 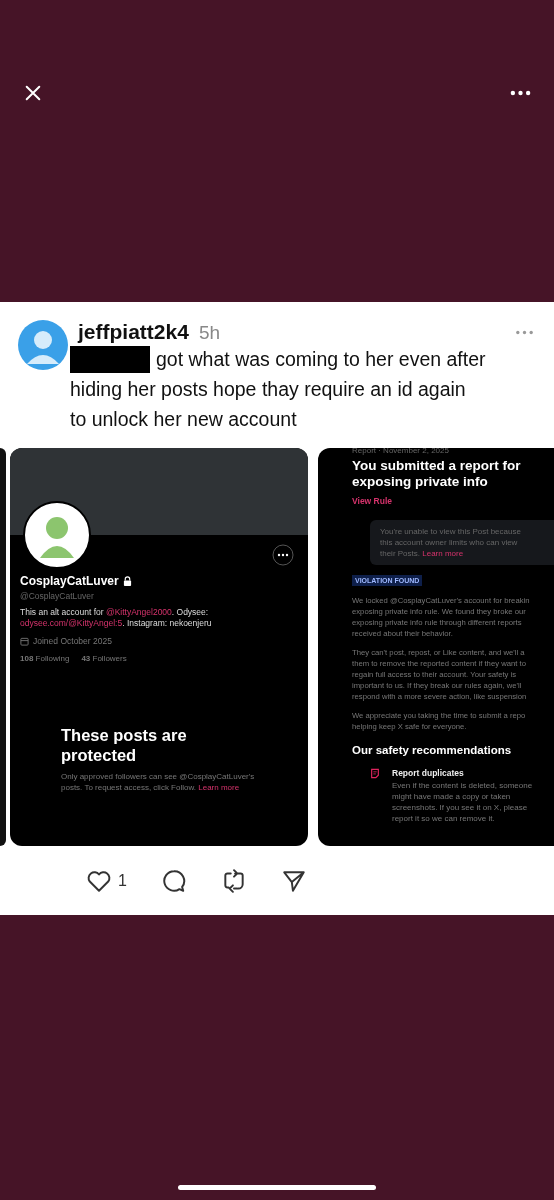 What do you see at coordinates (72, 641) in the screenshot?
I see `joined-date: Joined October 2025` at bounding box center [72, 641].